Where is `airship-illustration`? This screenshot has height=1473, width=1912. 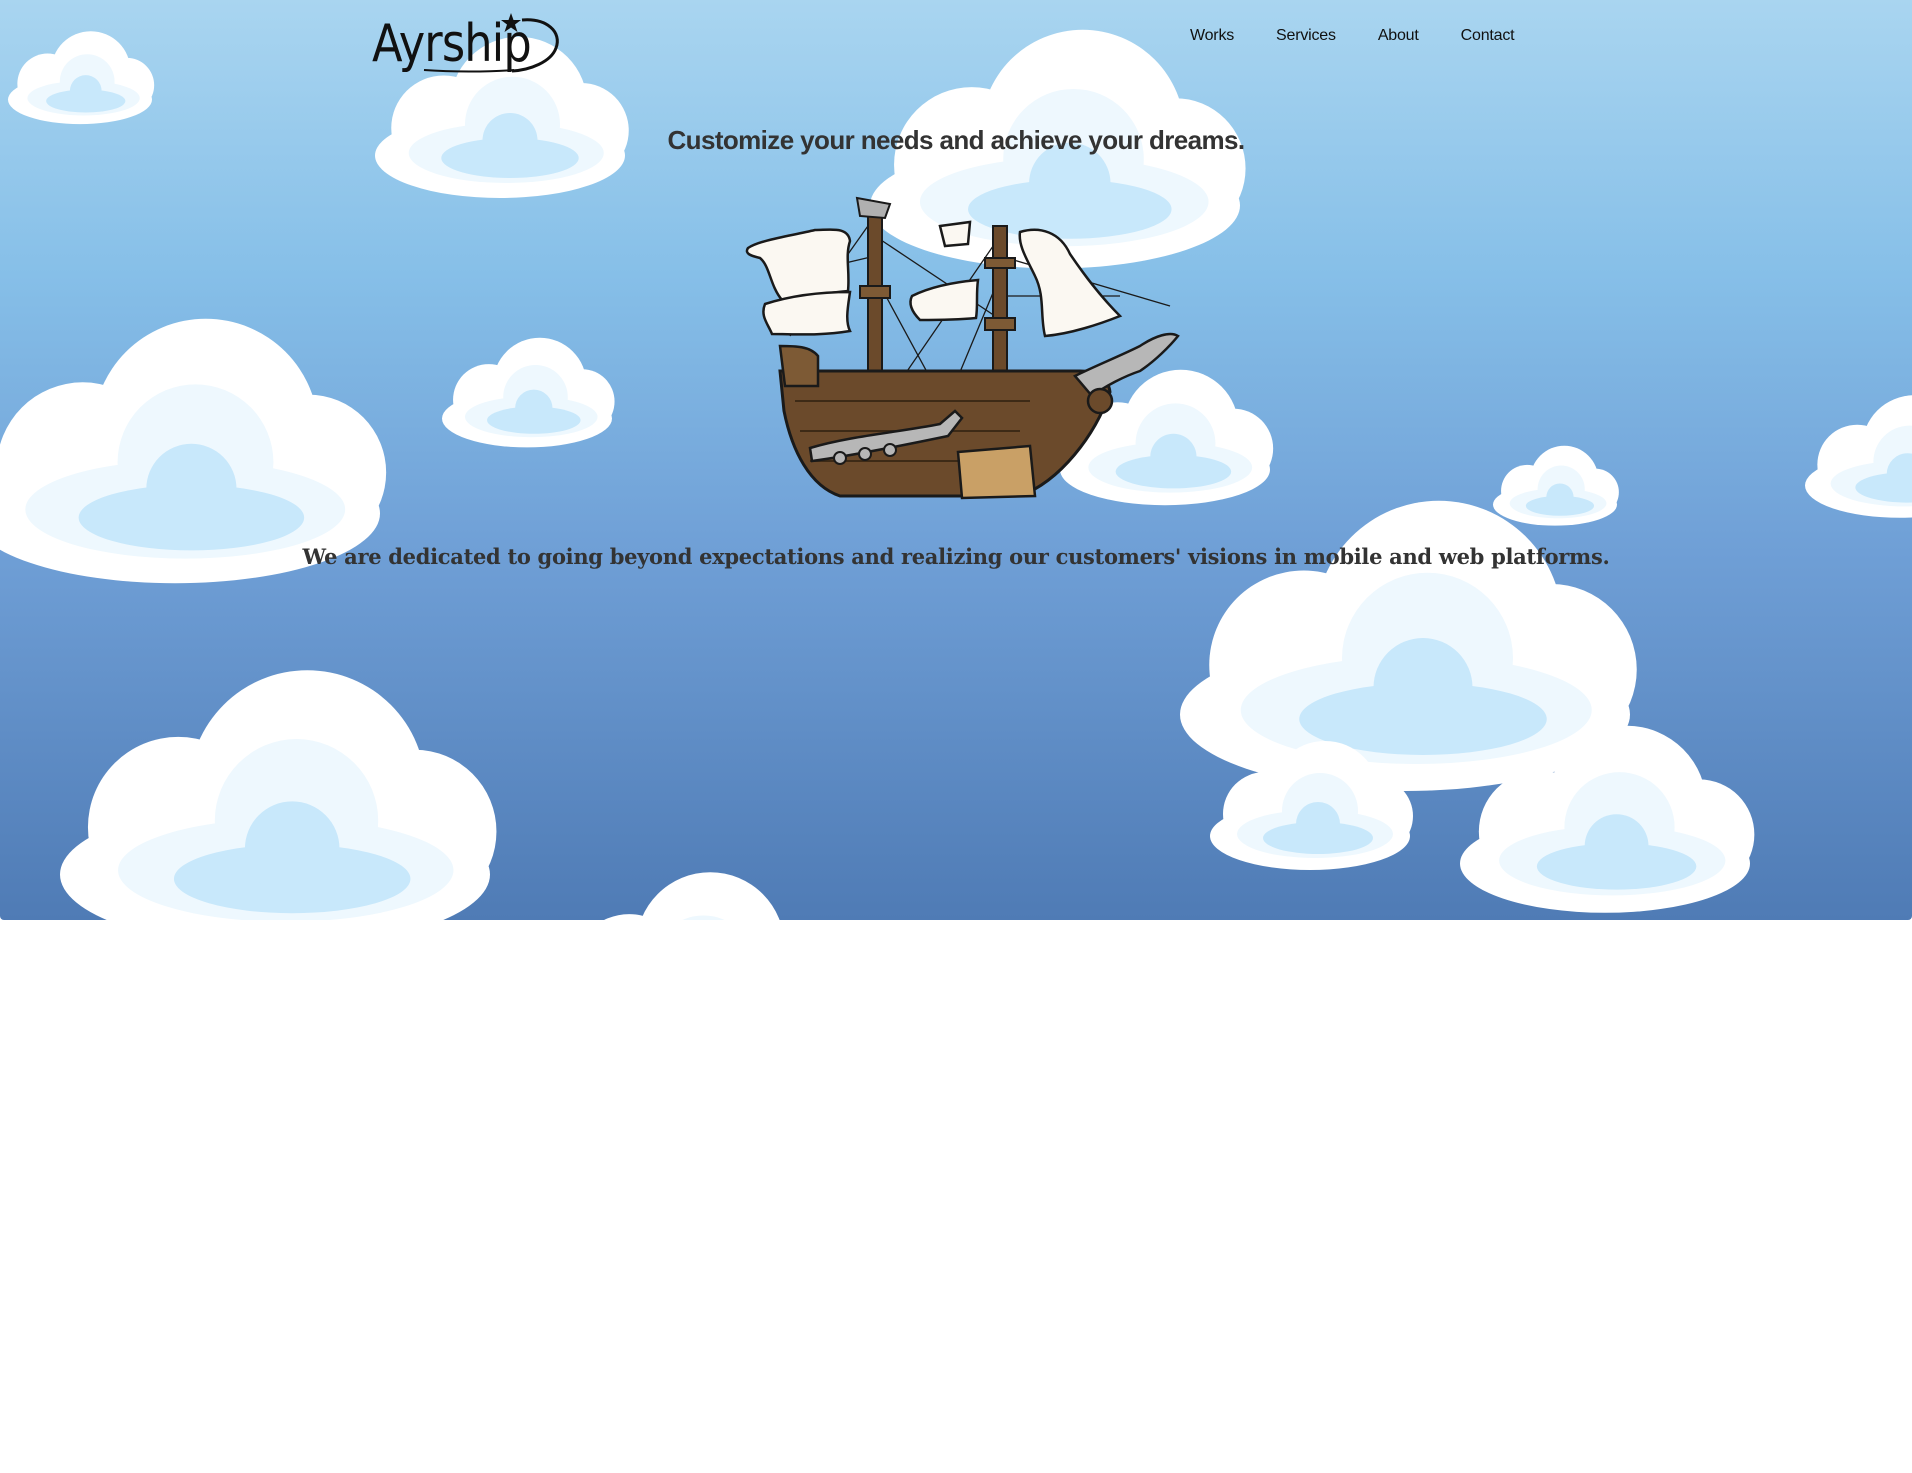 airship-illustration is located at coordinates (962, 348).